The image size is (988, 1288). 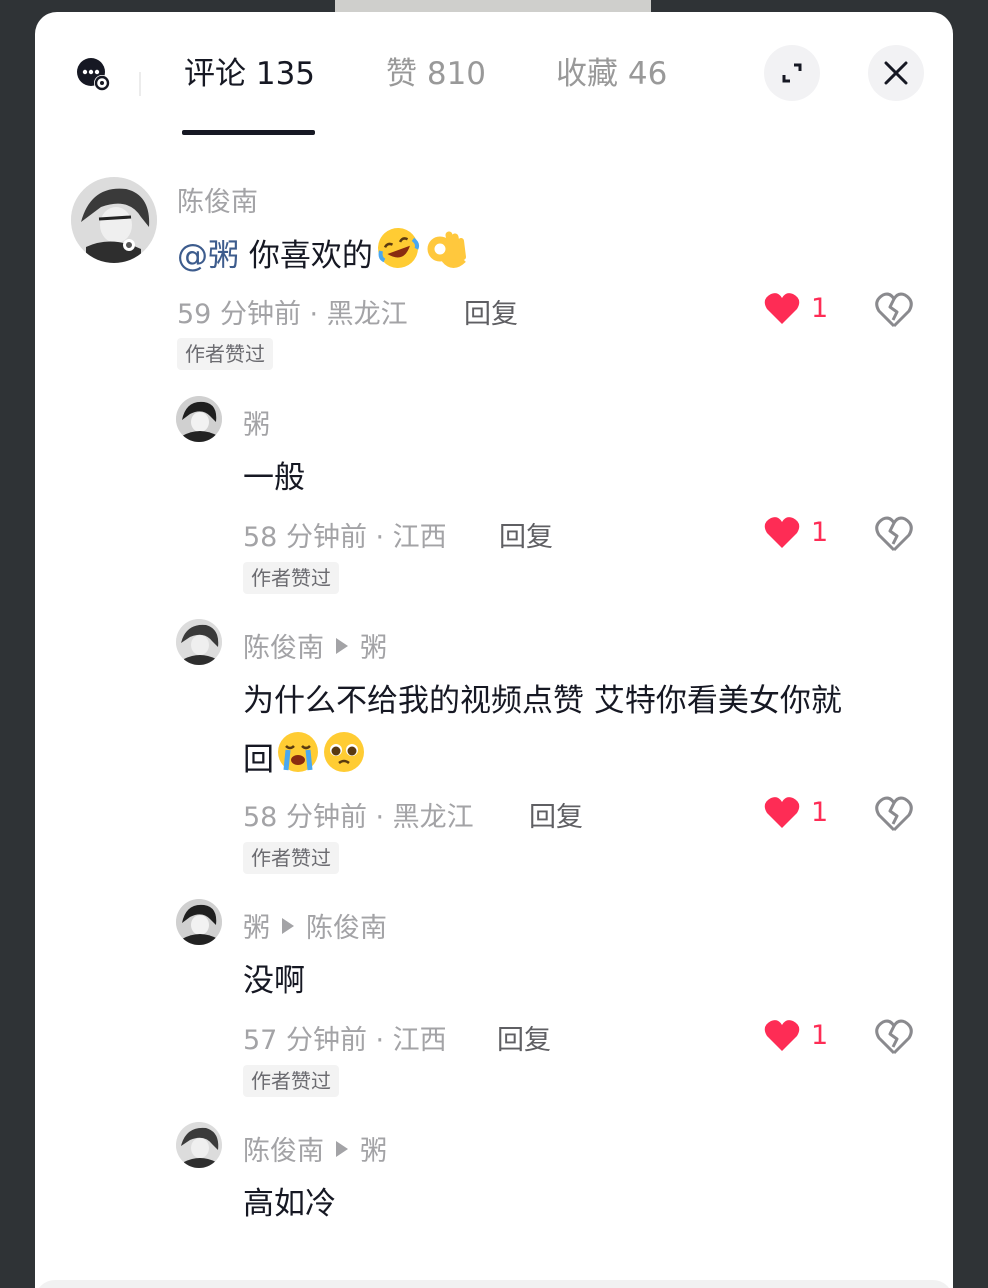 I want to click on rofl-emoji, so click(x=398, y=257).